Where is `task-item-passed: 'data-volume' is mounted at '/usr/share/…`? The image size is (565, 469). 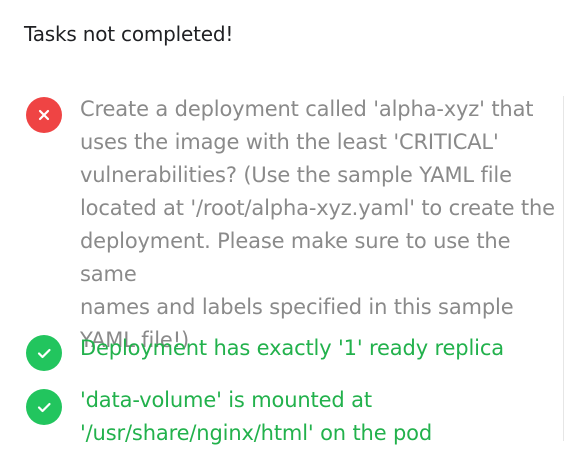 task-item-passed: 'data-volume' is mounted at '/usr/share/… is located at coordinates (281, 419).